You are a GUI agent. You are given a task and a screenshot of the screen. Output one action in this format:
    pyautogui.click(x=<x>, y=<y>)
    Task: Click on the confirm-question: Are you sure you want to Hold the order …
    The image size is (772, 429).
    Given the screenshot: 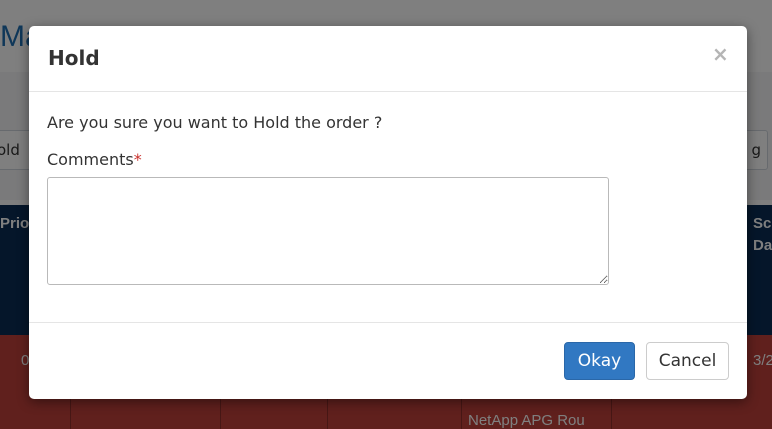 What is the action you would take?
    pyautogui.click(x=215, y=122)
    